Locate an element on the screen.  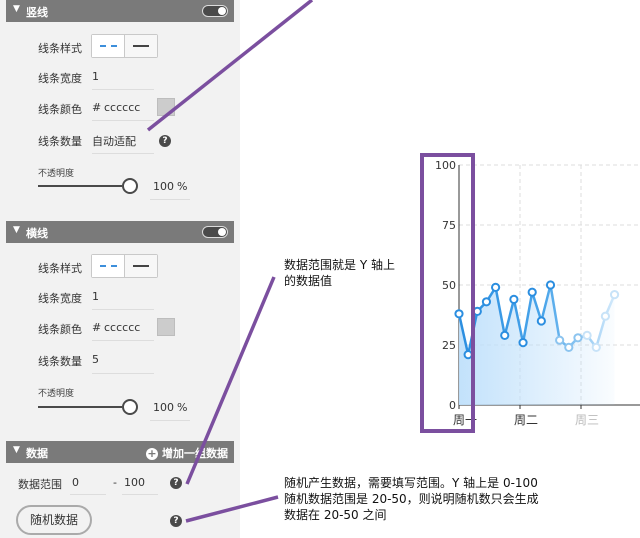
random-annotation-line2: 随机数据范围是 20-50，则说明随机数只会生成 is located at coordinates (411, 499).